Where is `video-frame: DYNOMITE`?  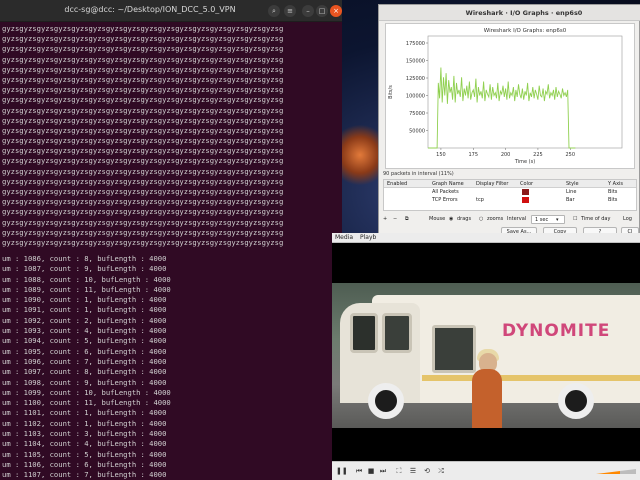
video-frame: DYNOMITE is located at coordinates (486, 355).